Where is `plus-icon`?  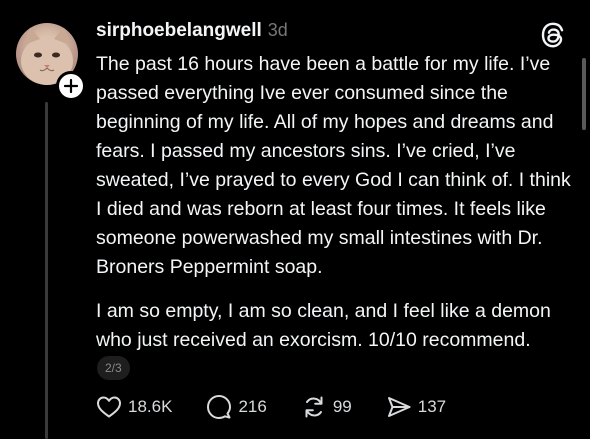 plus-icon is located at coordinates (71, 86).